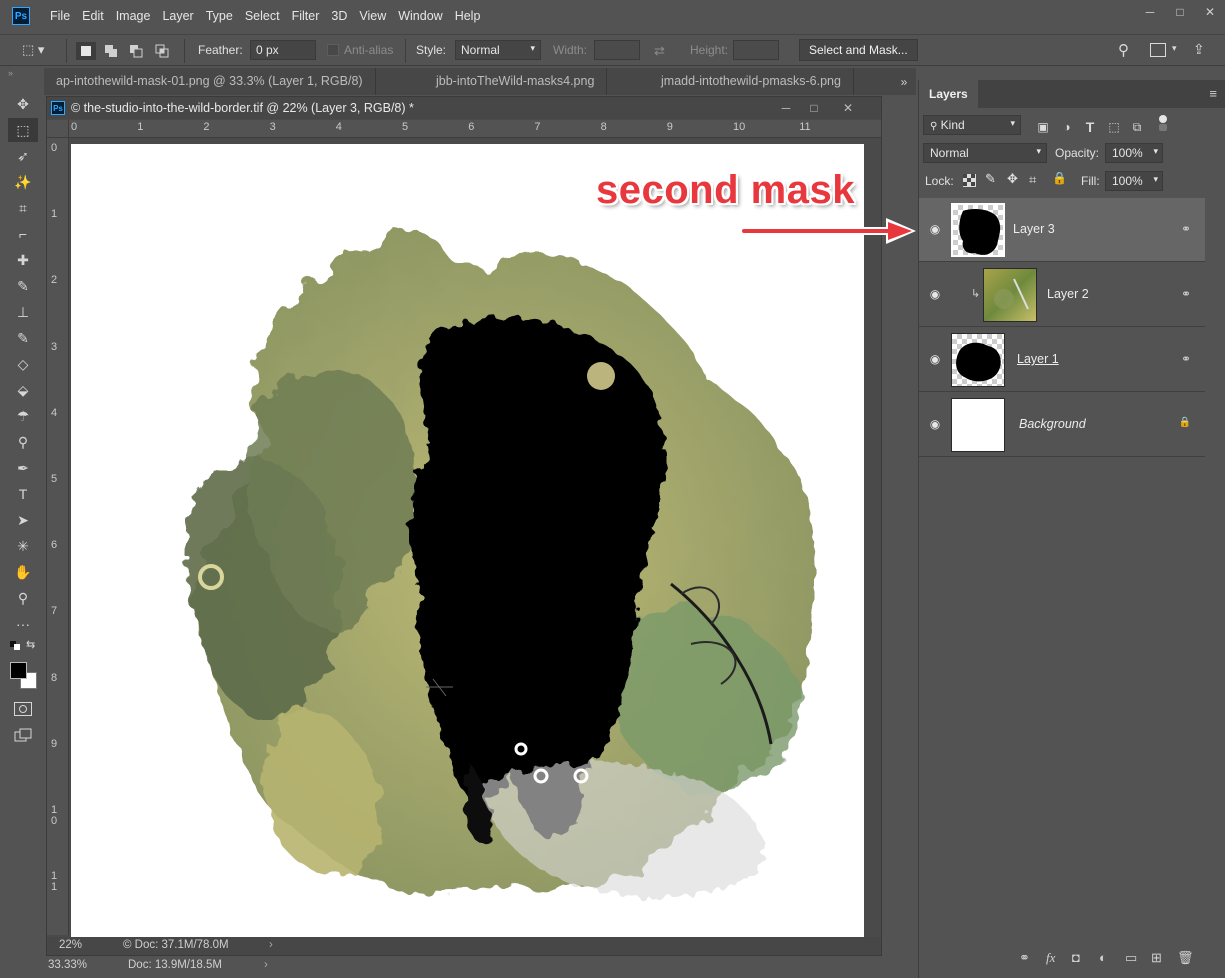 The height and width of the screenshot is (978, 1225). I want to click on foreground-color-swatch, so click(18, 670).